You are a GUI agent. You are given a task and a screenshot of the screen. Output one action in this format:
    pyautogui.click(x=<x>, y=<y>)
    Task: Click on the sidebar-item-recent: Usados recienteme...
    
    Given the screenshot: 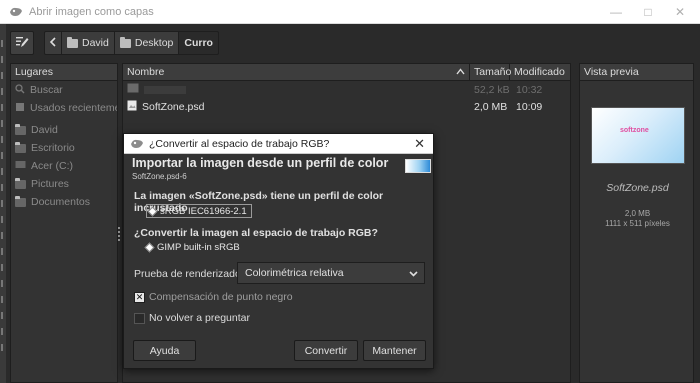 What is the action you would take?
    pyautogui.click(x=64, y=108)
    